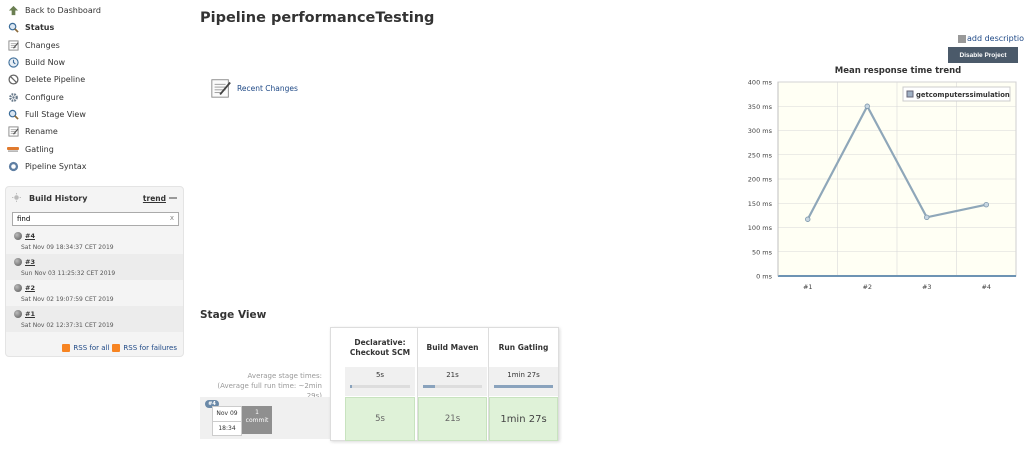 The width and height of the screenshot is (1024, 450). I want to click on rss-links: RSS for all RSS for failures, so click(119, 348).